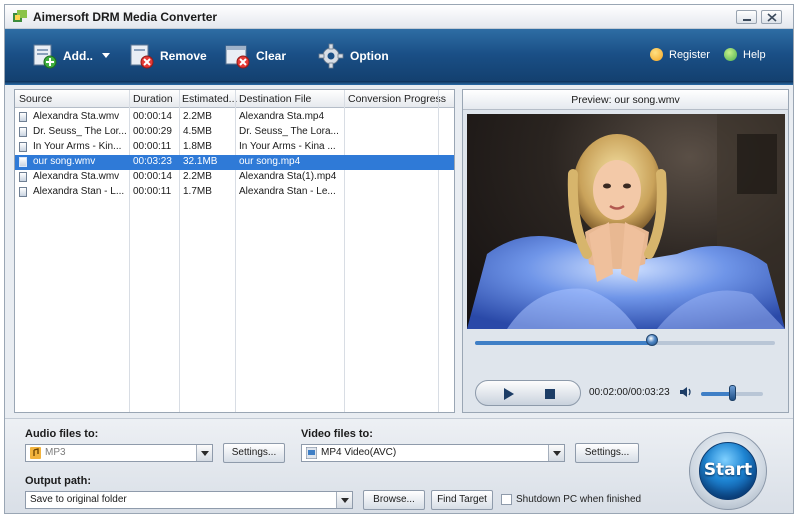  What do you see at coordinates (275, 99) in the screenshot?
I see `column-header-destination: Destination File` at bounding box center [275, 99].